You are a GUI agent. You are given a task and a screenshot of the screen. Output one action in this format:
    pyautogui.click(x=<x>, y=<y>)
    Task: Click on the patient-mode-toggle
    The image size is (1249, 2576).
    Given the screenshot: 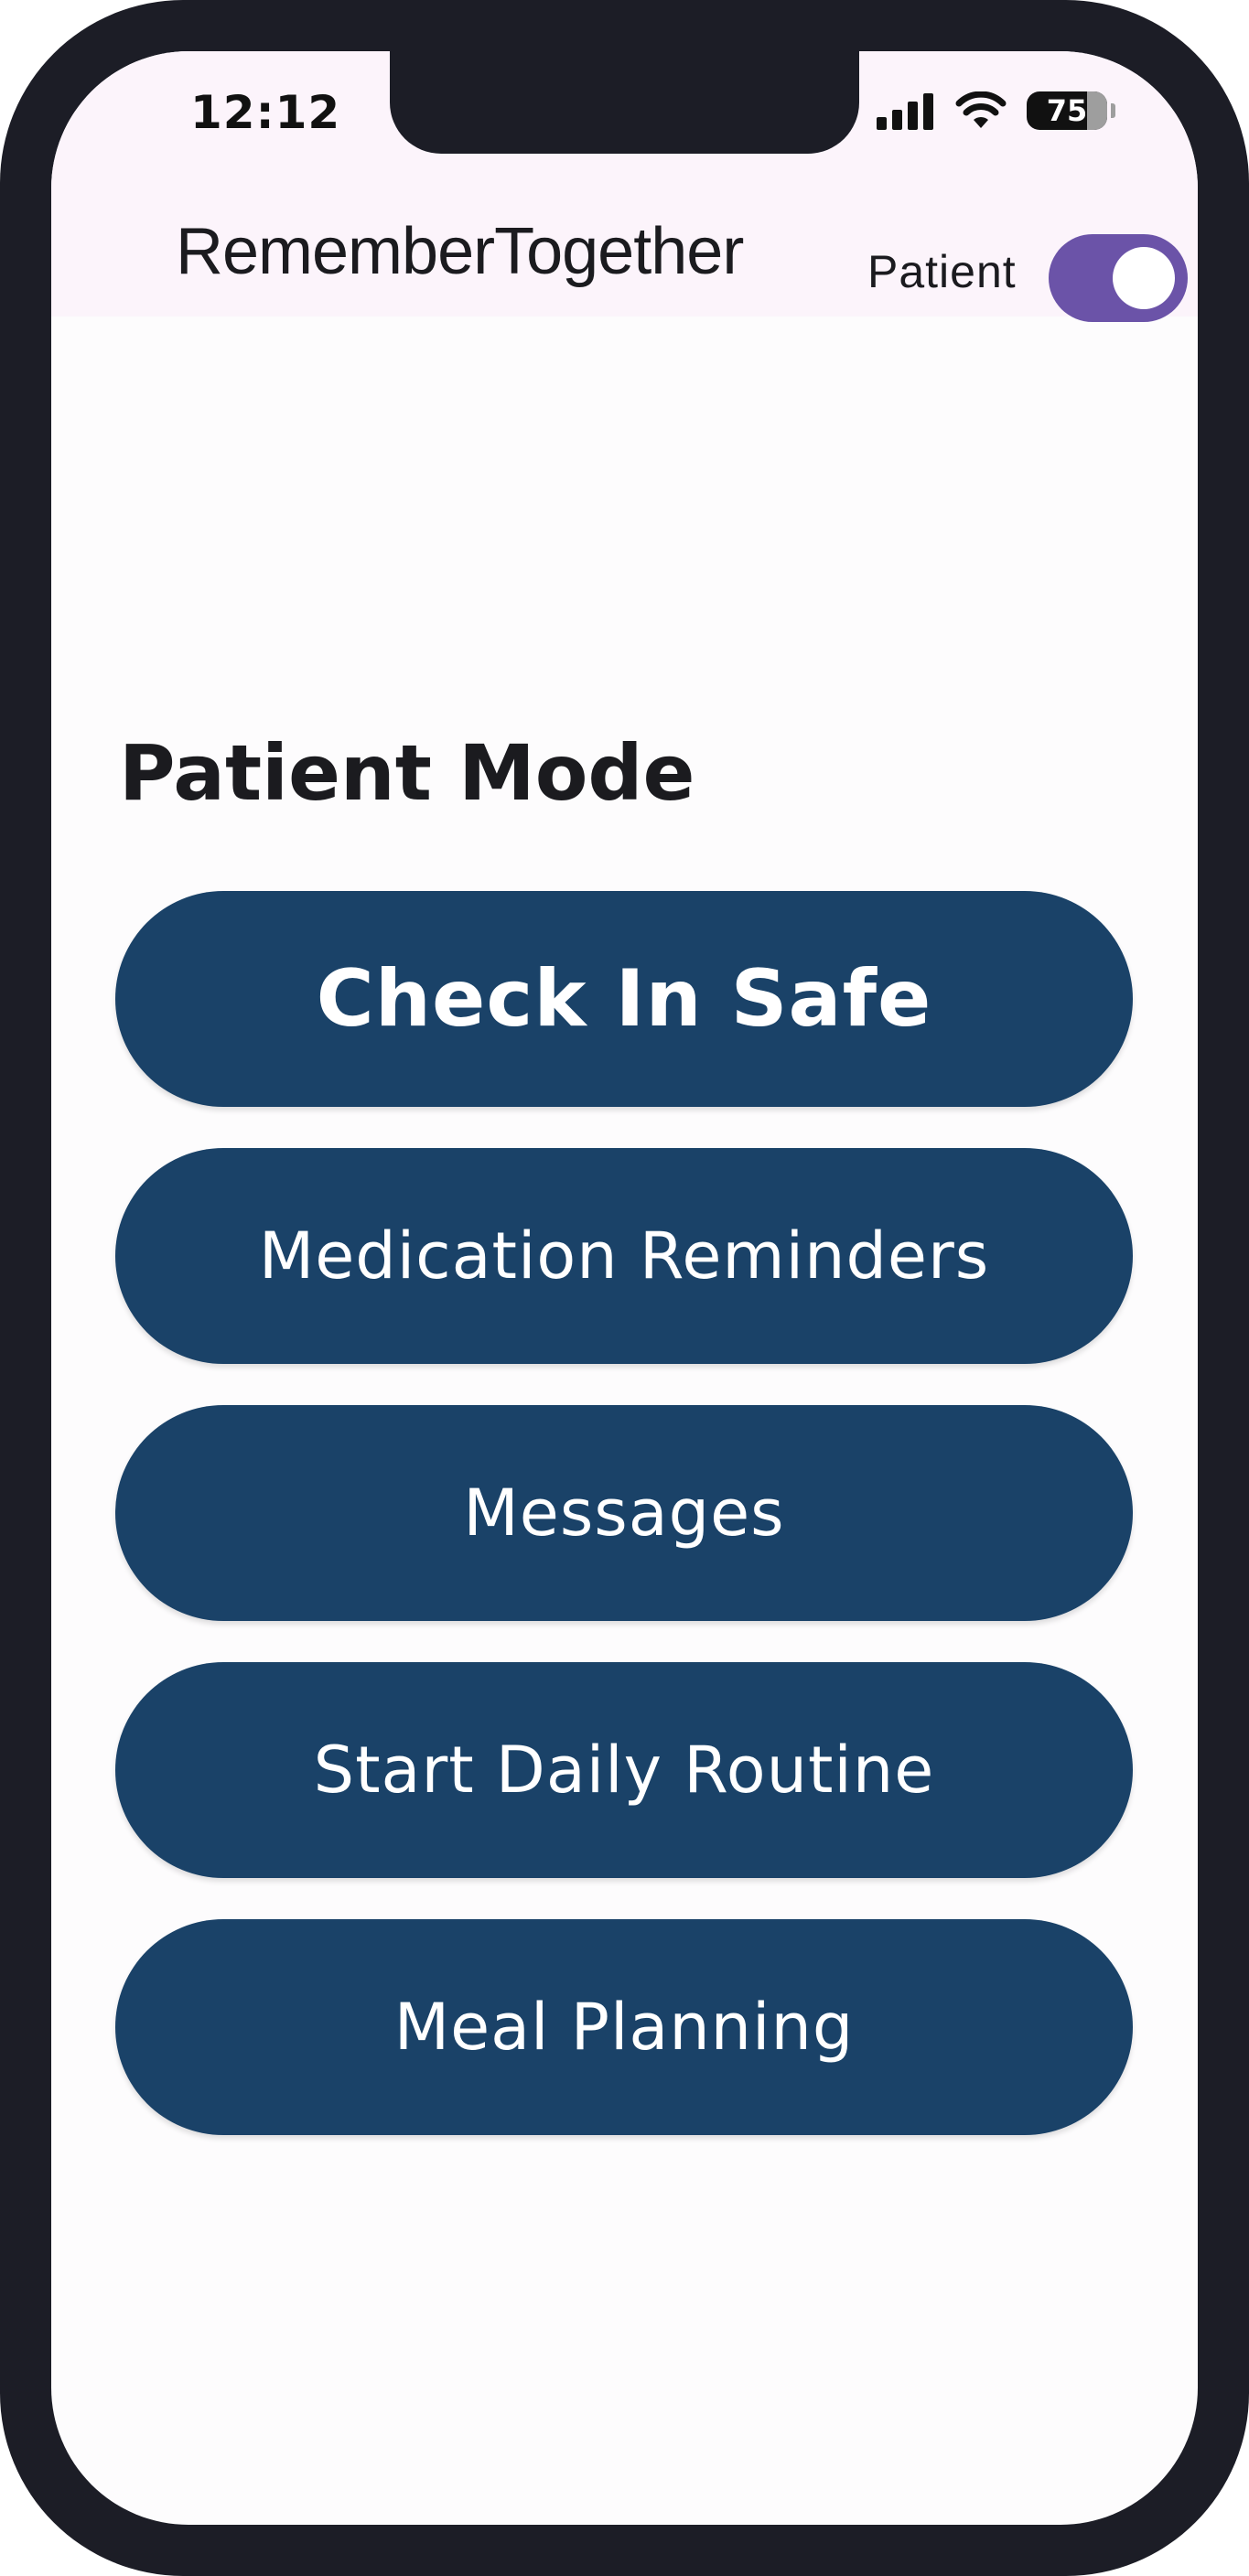 What is the action you would take?
    pyautogui.click(x=1118, y=278)
    